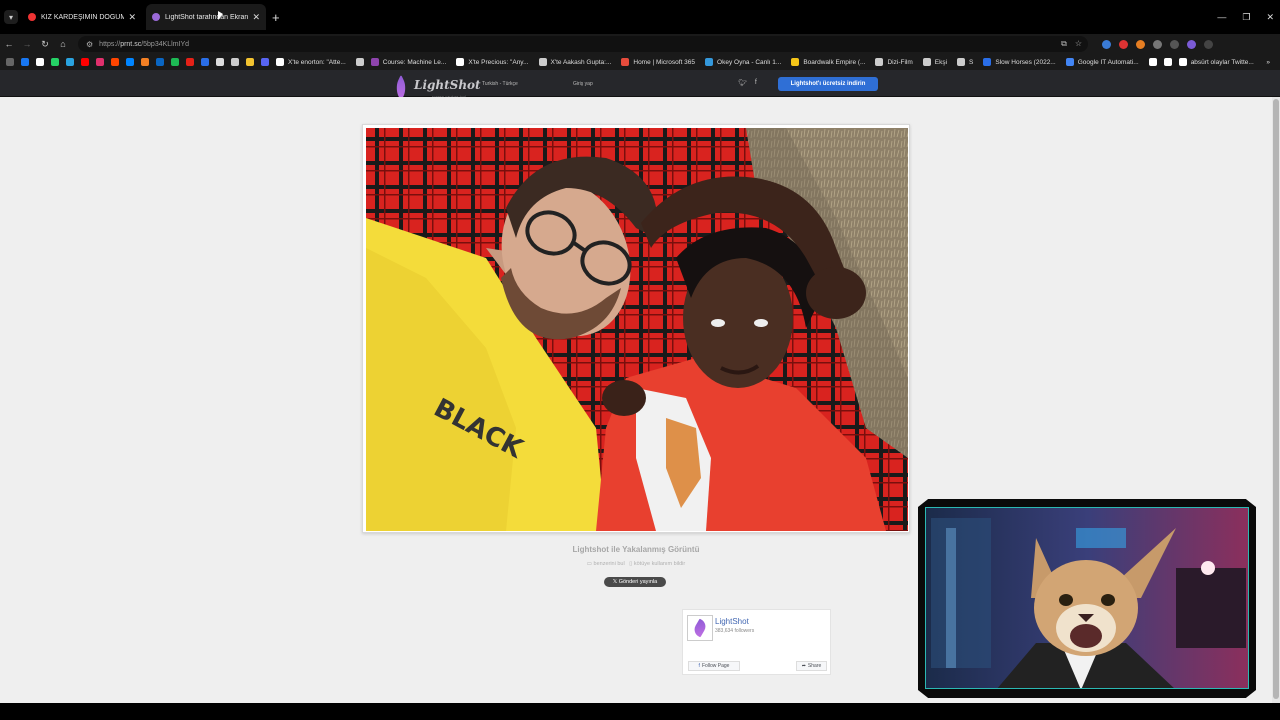  I want to click on close-window-icon: ✕, so click(1270, 17).